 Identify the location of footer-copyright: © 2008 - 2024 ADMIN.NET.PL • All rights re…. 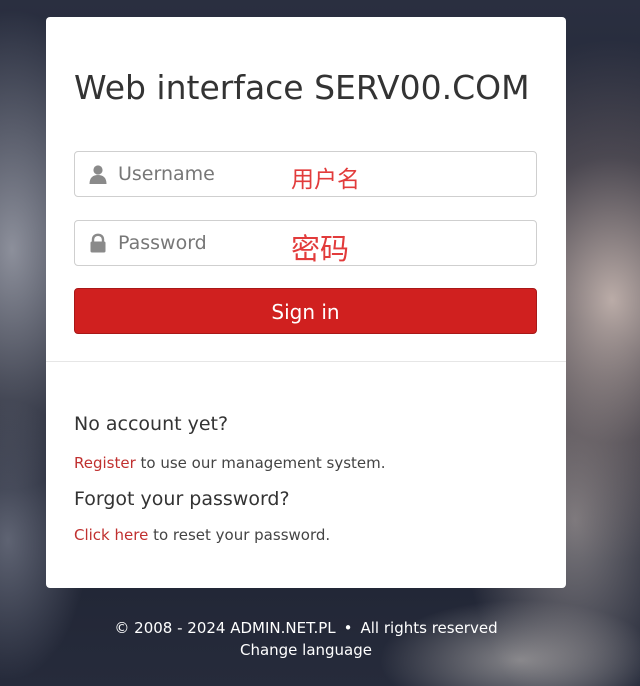
(306, 628).